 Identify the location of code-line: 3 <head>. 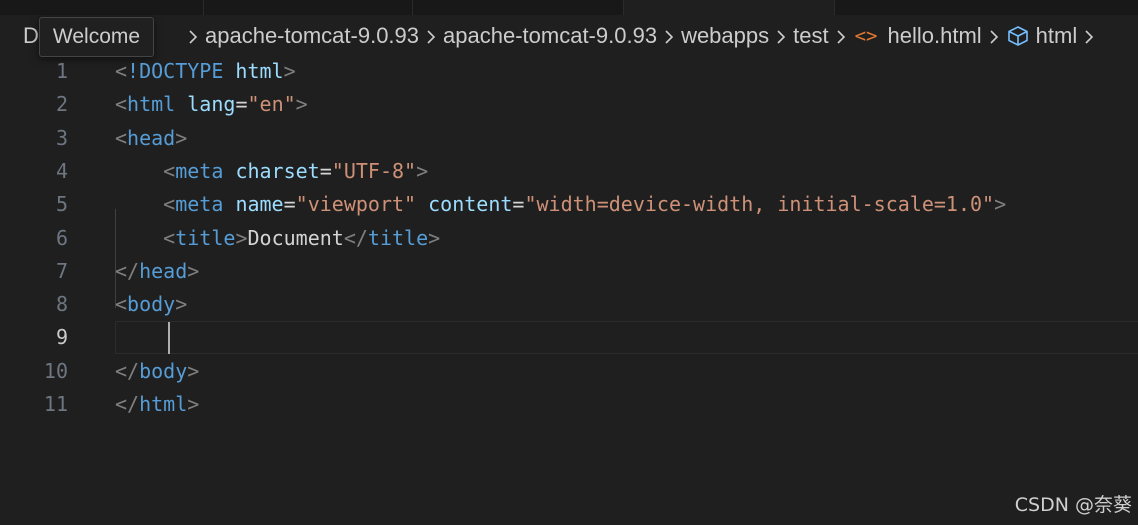
(569, 138).